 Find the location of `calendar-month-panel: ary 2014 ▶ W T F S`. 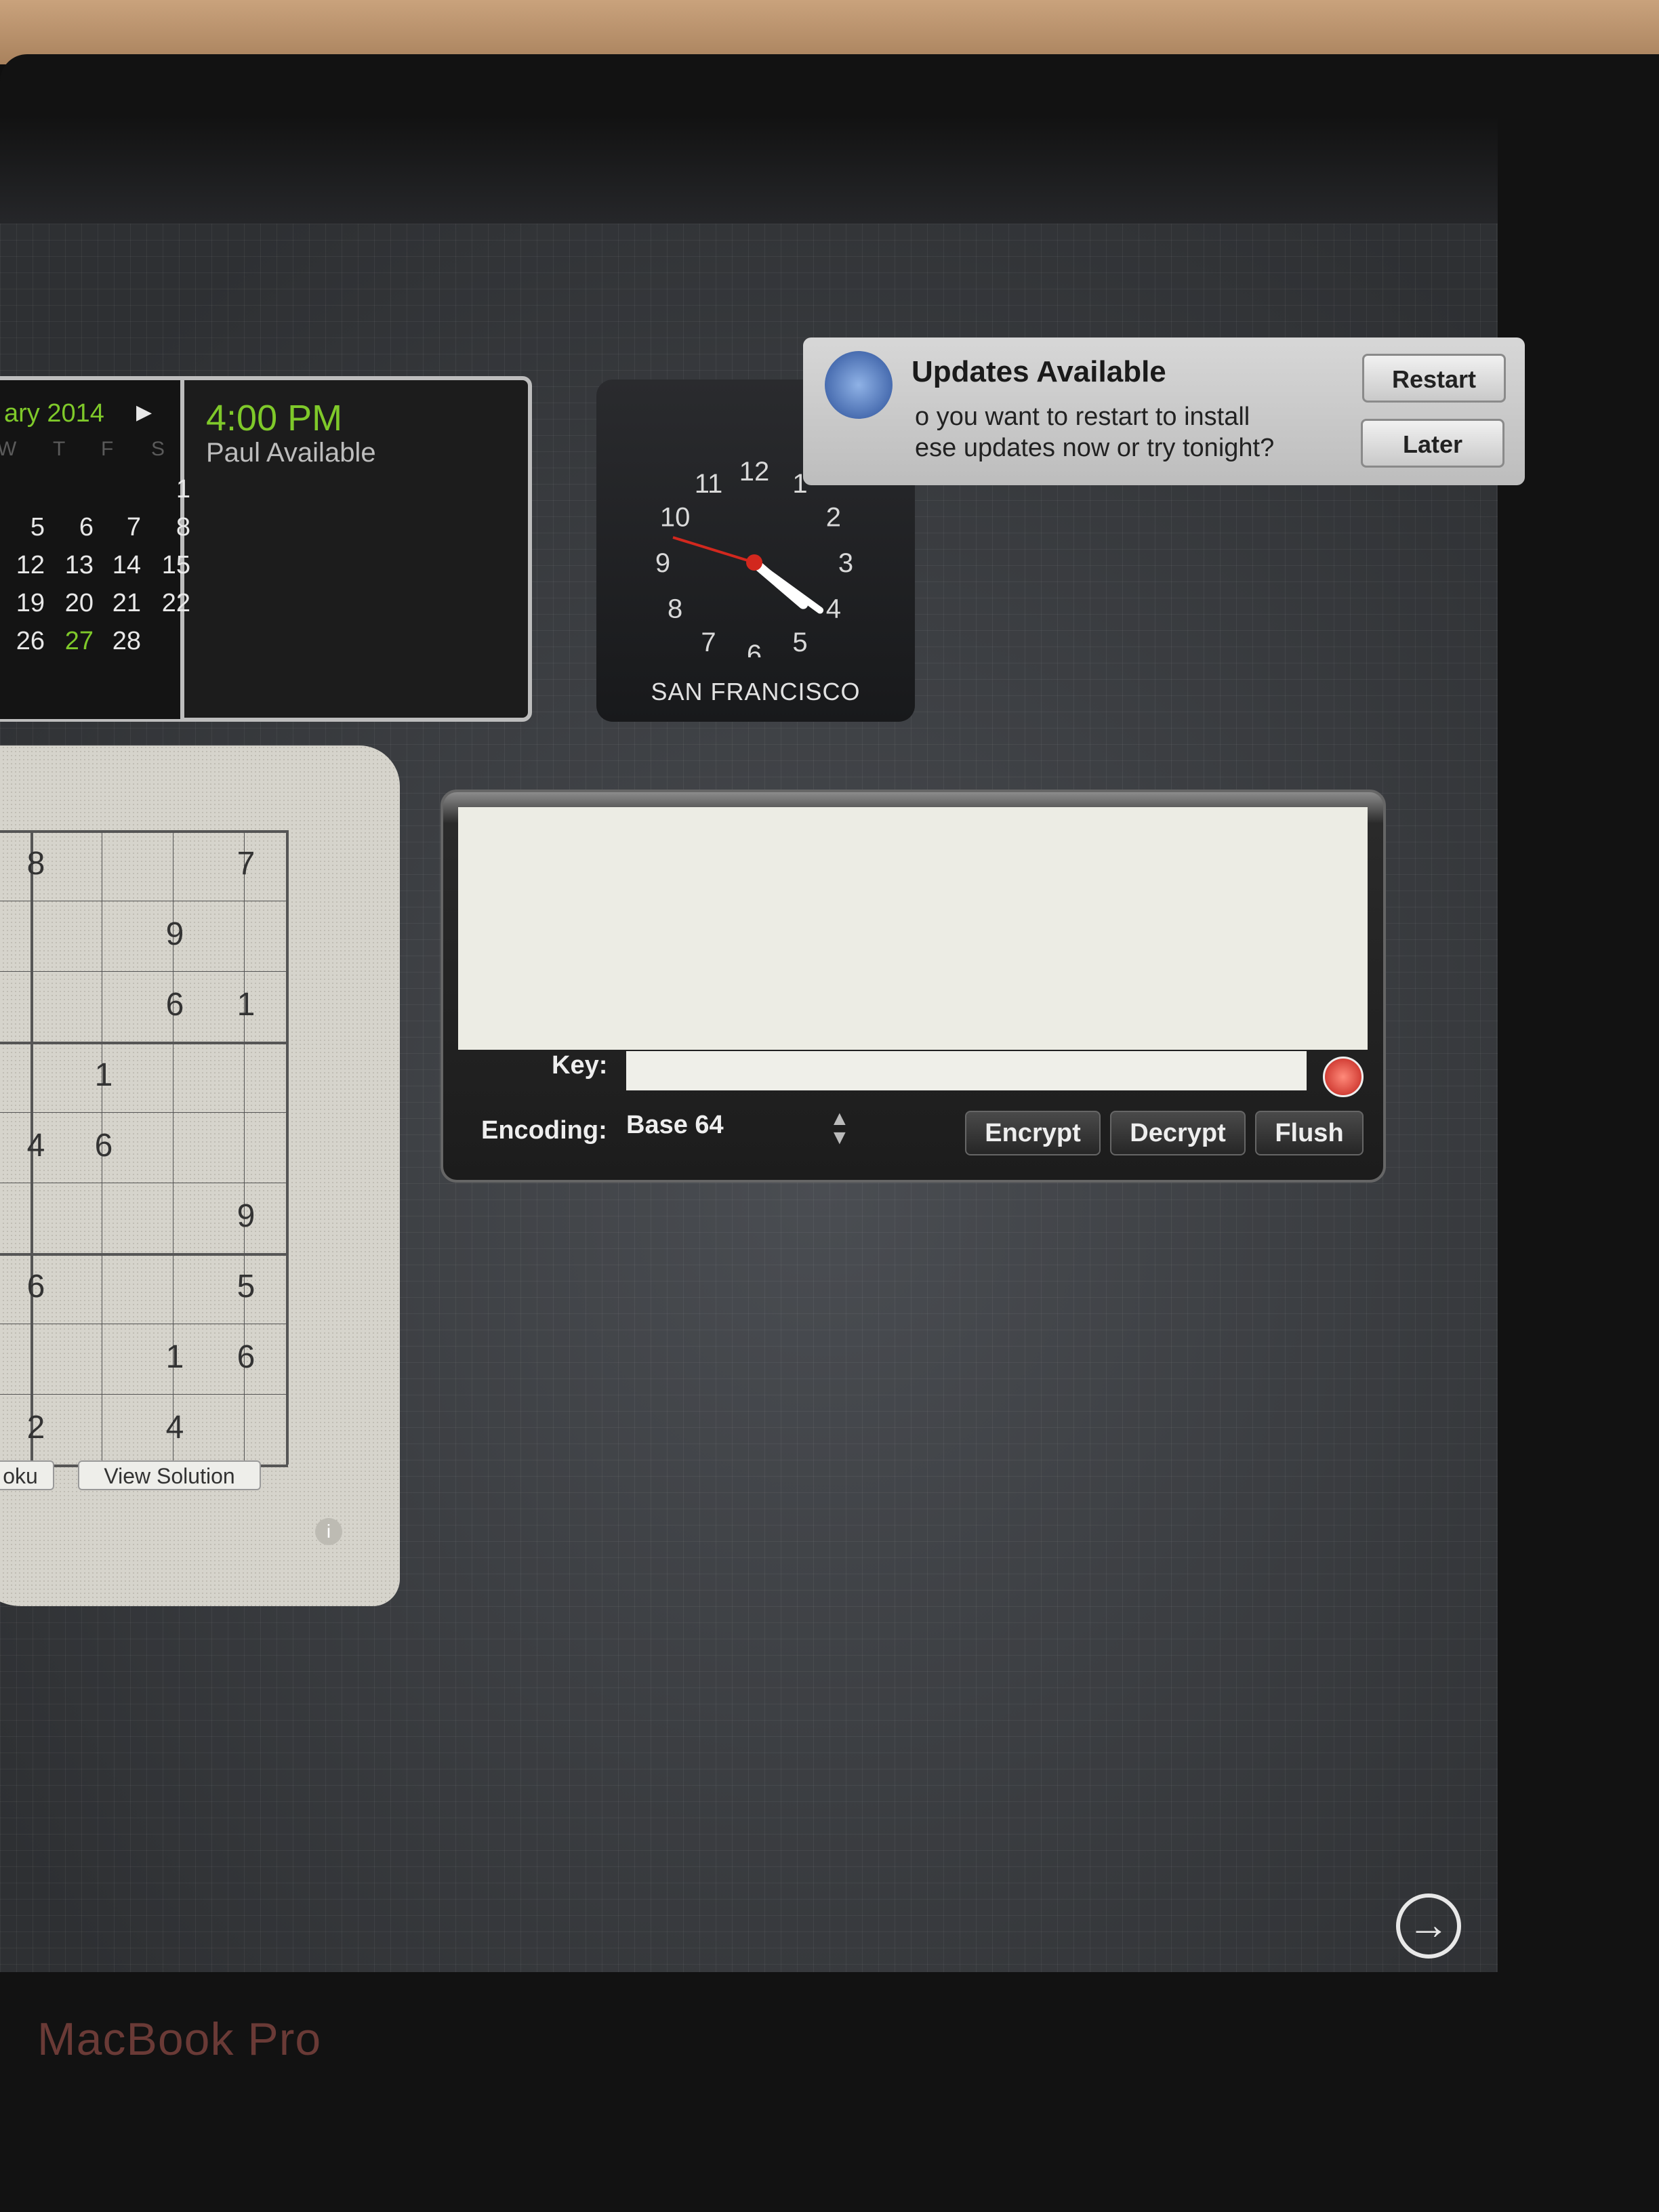

calendar-month-panel: ary 2014 ▶ W T F S is located at coordinates (92, 549).